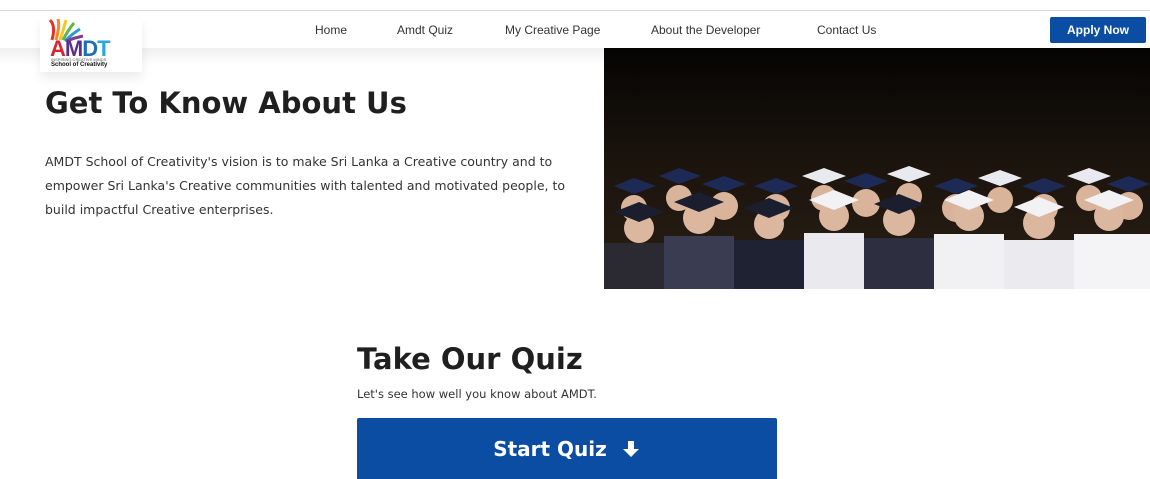 This screenshot has height=479, width=1150. I want to click on nav-link-about-developer: About the Developer, so click(705, 30).